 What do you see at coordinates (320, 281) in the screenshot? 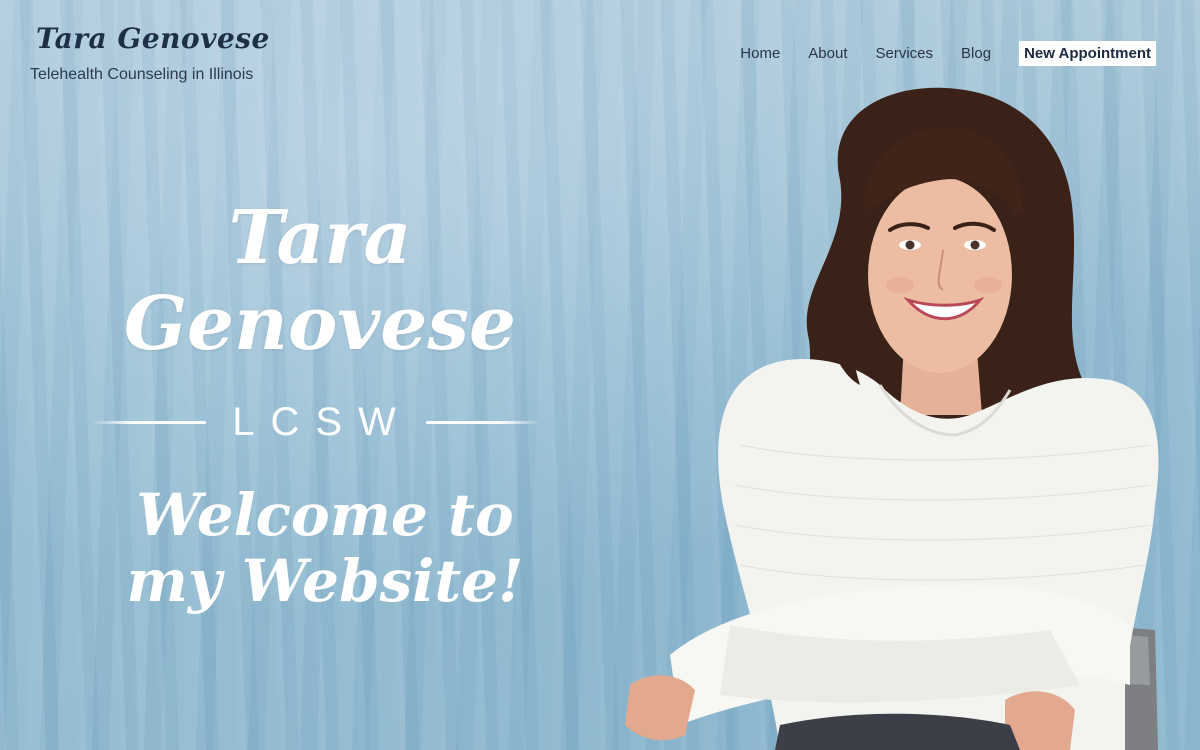
I see `hero-name: Tara Genovese` at bounding box center [320, 281].